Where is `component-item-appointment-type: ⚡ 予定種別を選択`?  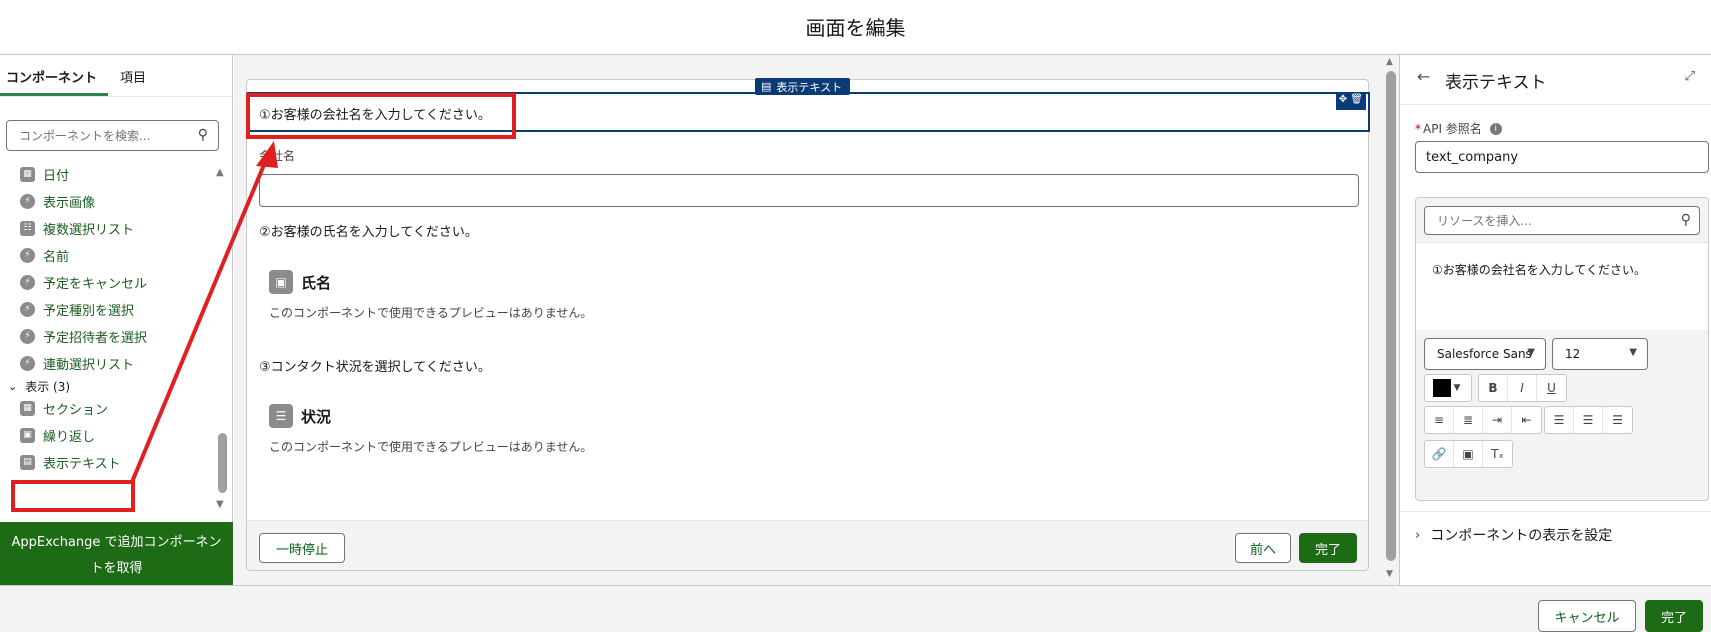 component-item-appointment-type: ⚡ 予定種別を選択 is located at coordinates (77, 309).